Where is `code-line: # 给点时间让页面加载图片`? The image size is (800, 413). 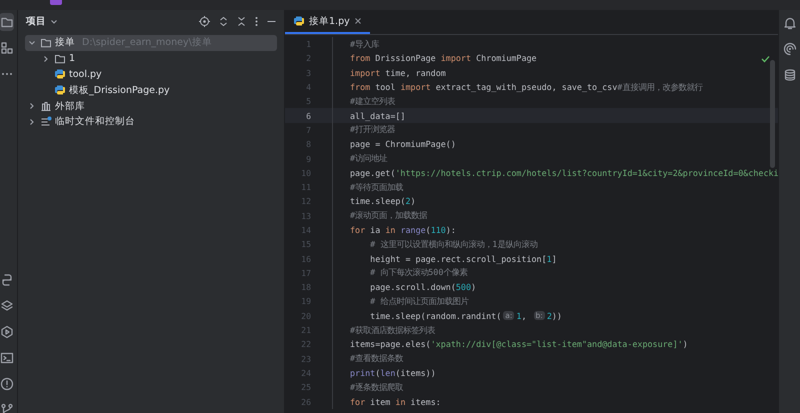
code-line: # 给点时间让页面加载图片 is located at coordinates (400, 301).